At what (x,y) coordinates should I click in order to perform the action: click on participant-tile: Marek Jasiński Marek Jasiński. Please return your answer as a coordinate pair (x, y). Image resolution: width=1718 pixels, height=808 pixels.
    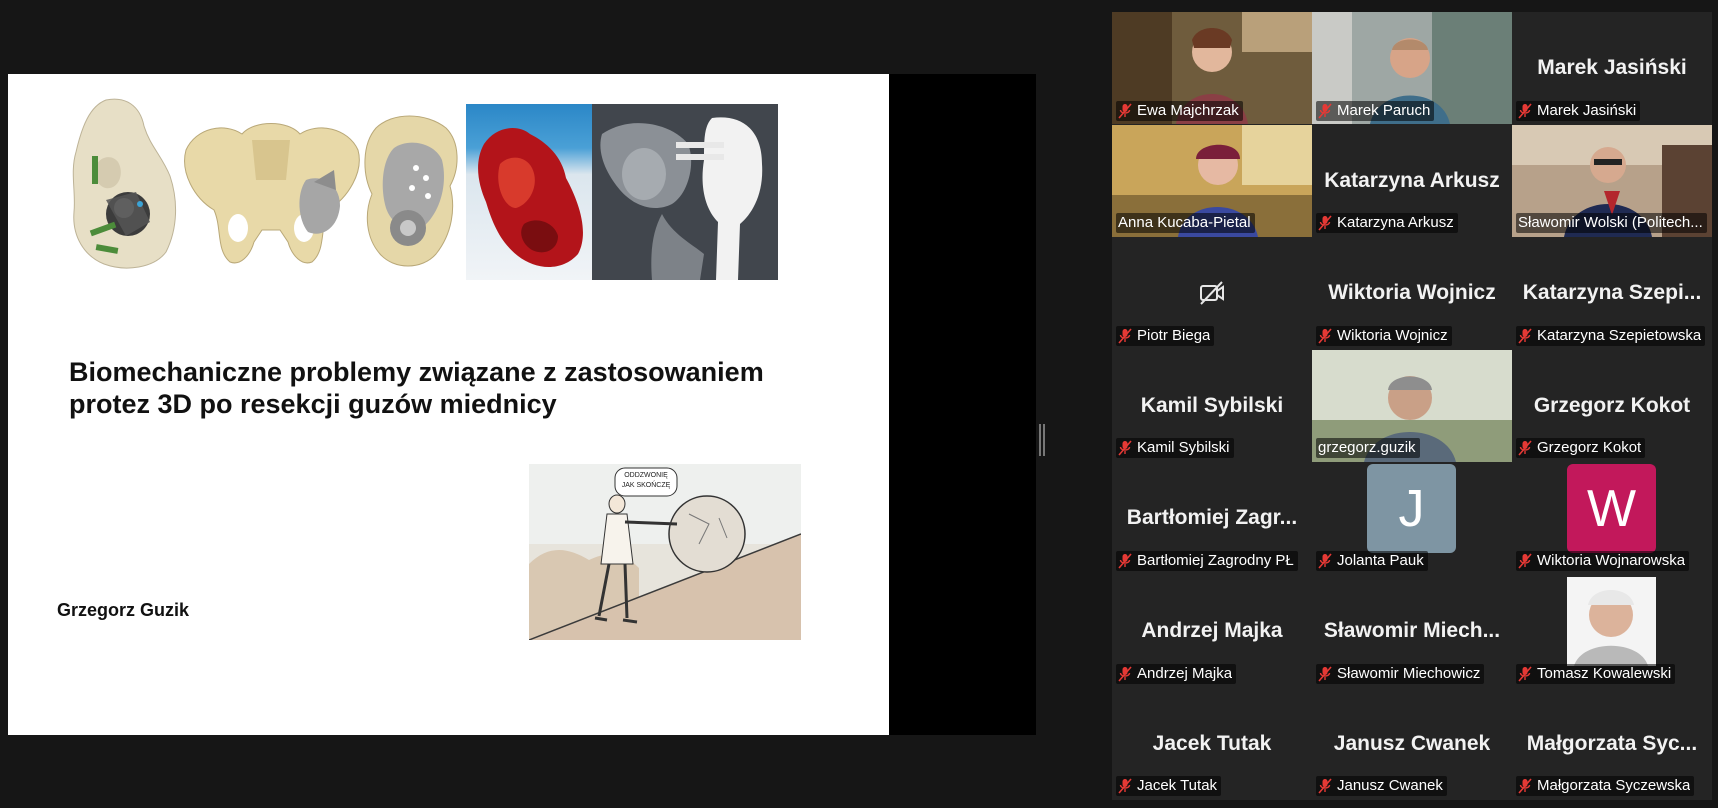
    Looking at the image, I should click on (1612, 68).